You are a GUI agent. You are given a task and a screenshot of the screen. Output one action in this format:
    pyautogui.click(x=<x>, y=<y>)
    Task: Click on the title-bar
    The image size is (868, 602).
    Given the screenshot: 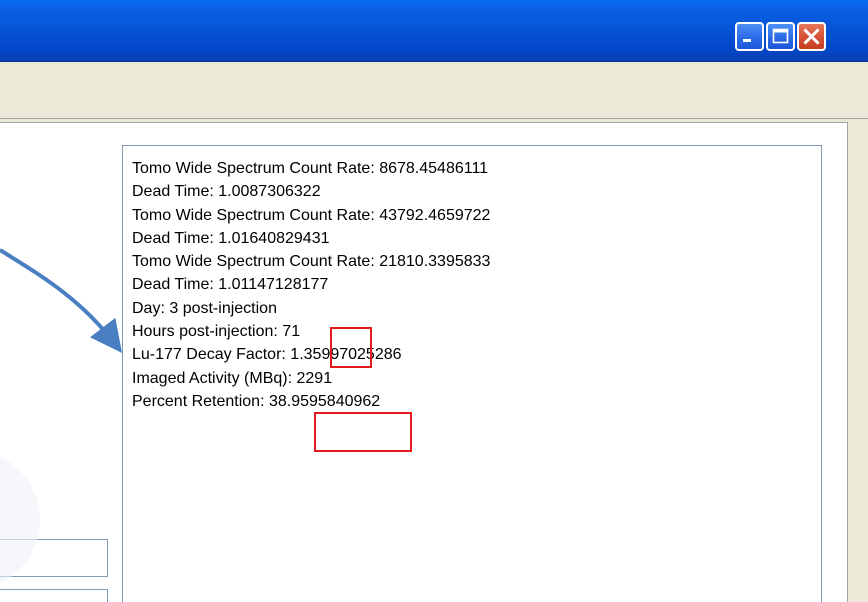 What is the action you would take?
    pyautogui.click(x=434, y=31)
    